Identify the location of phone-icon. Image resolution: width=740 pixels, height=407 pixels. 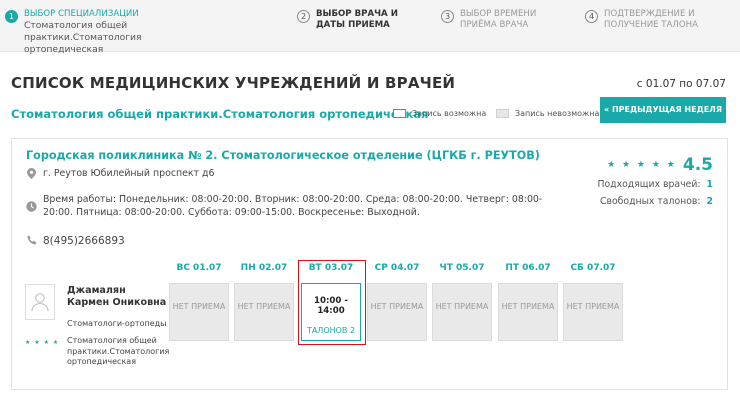
(31, 242).